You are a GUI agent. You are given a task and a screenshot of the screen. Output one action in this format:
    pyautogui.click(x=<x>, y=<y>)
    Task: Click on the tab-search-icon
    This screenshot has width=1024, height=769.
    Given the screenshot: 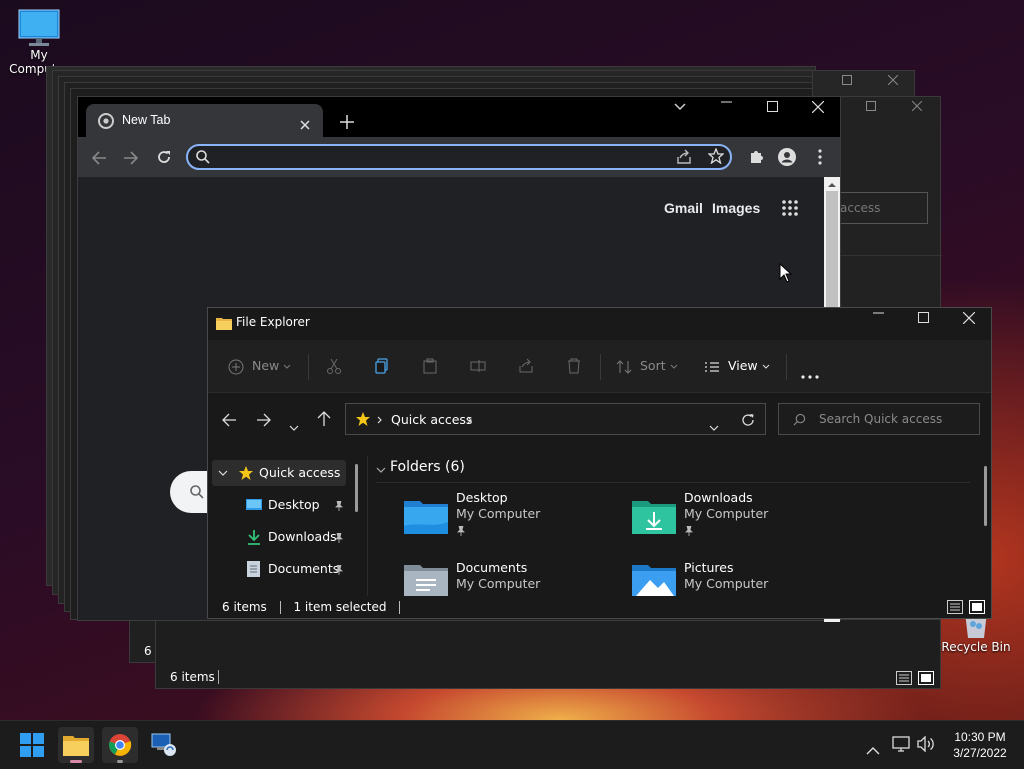 What is the action you would take?
    pyautogui.click(x=680, y=113)
    